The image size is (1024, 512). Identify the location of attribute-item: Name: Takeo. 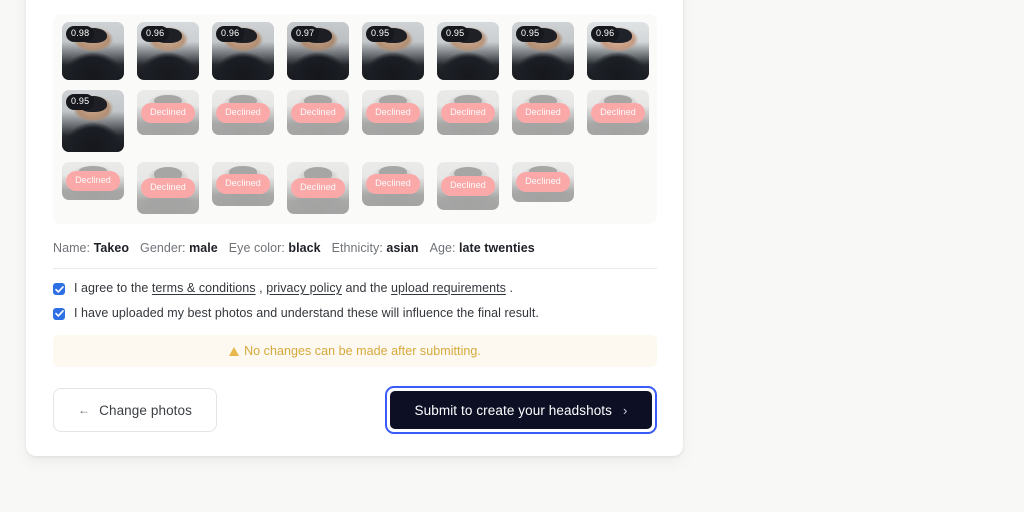
(91, 248).